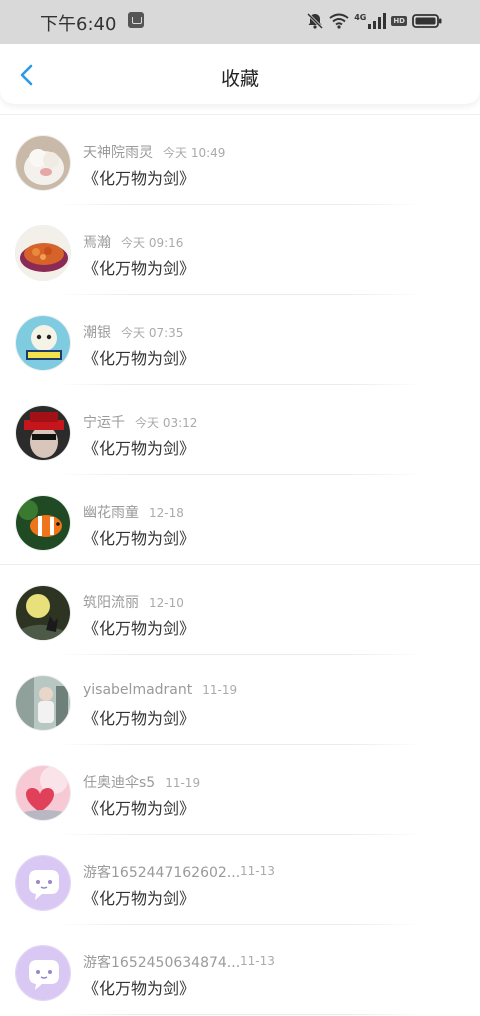 The height and width of the screenshot is (1016, 480). I want to click on divider, so click(240, 1014).